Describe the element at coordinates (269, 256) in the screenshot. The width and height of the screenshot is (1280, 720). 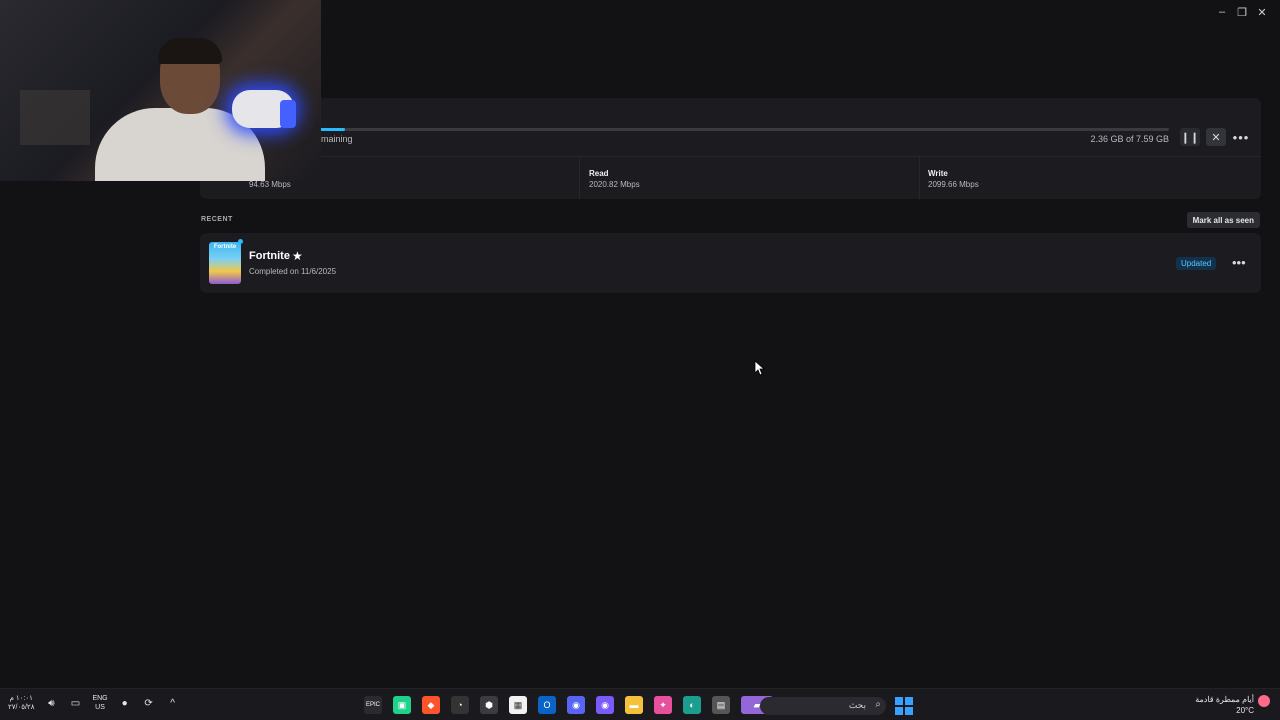
I see `game-title: Fortnite` at that location.